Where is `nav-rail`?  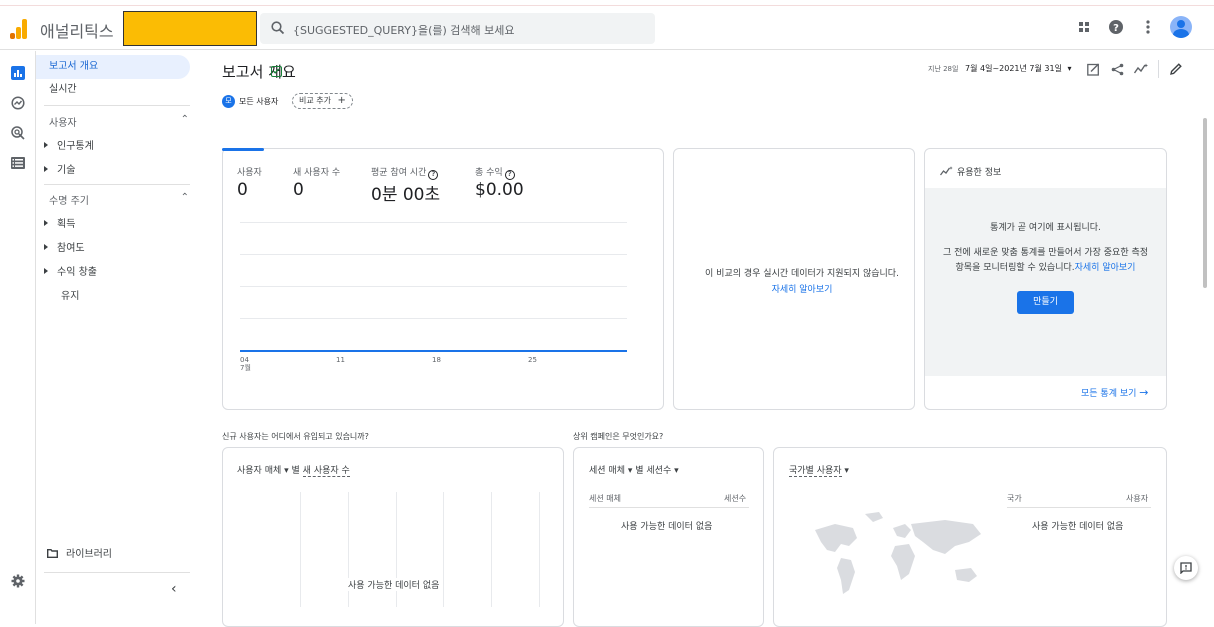 nav-rail is located at coordinates (18, 337).